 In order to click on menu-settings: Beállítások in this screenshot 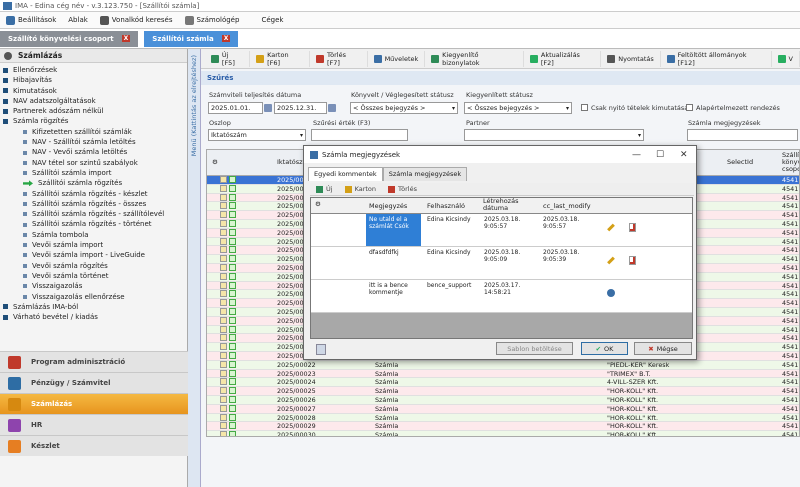, I will do `click(31, 20)`.